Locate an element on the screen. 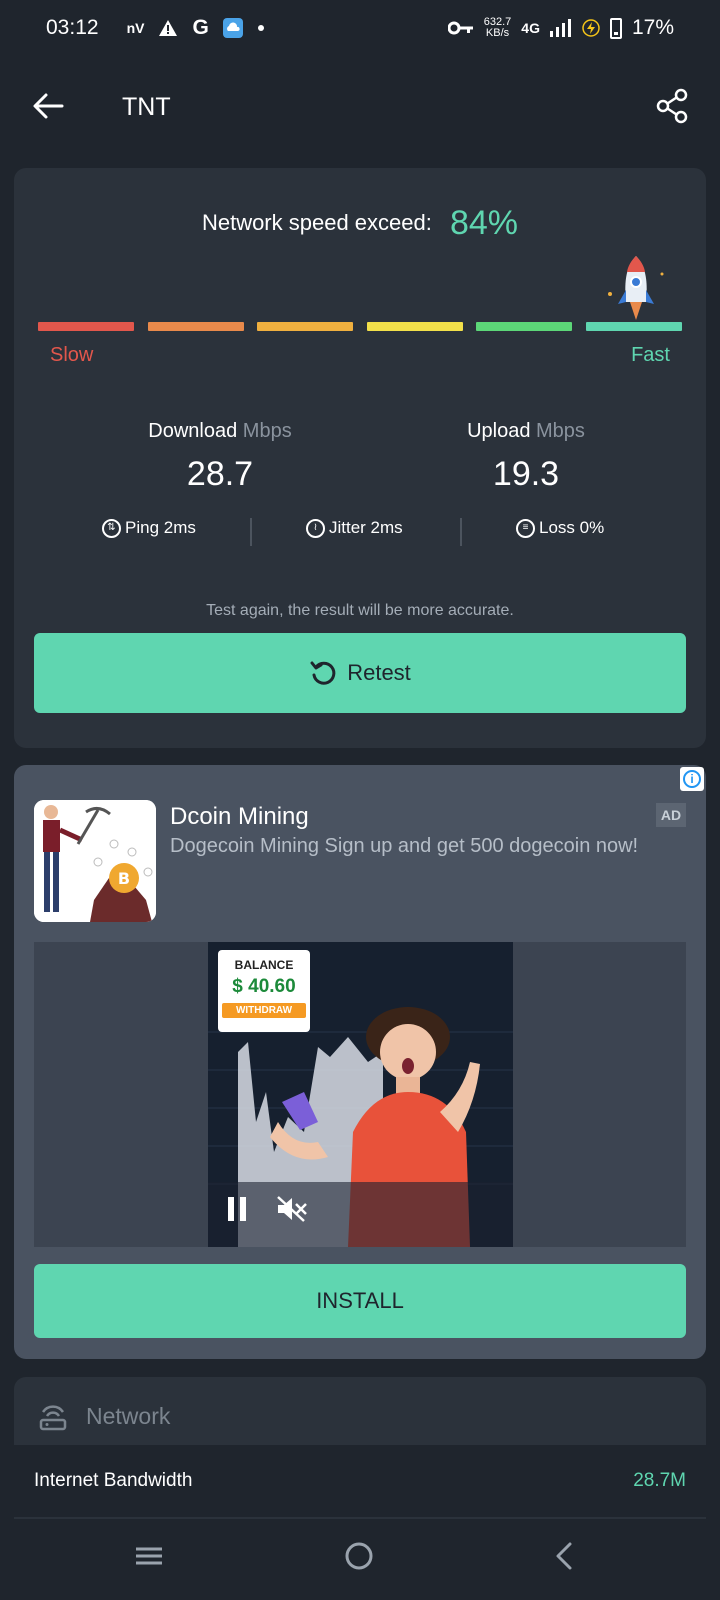  nv-notification-icon: nV is located at coordinates (135, 28).